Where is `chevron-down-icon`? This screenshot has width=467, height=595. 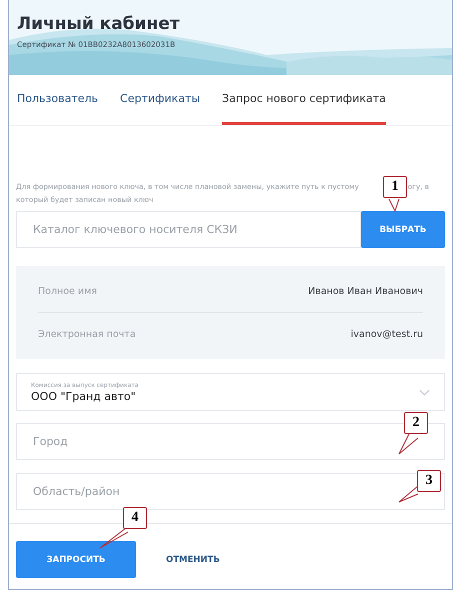
chevron-down-icon is located at coordinates (424, 392).